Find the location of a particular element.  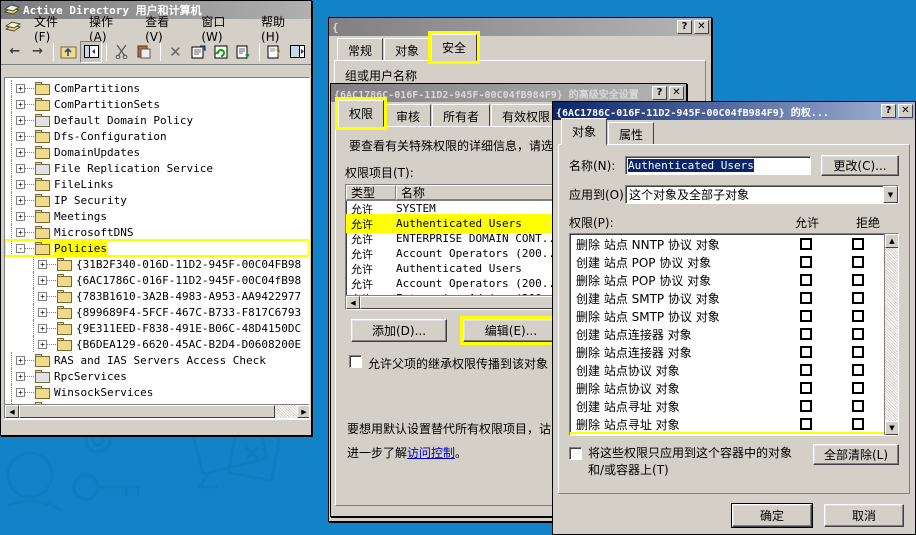

apply-to-combo: 这个对象及全部子对象 ▼ is located at coordinates (762, 194).